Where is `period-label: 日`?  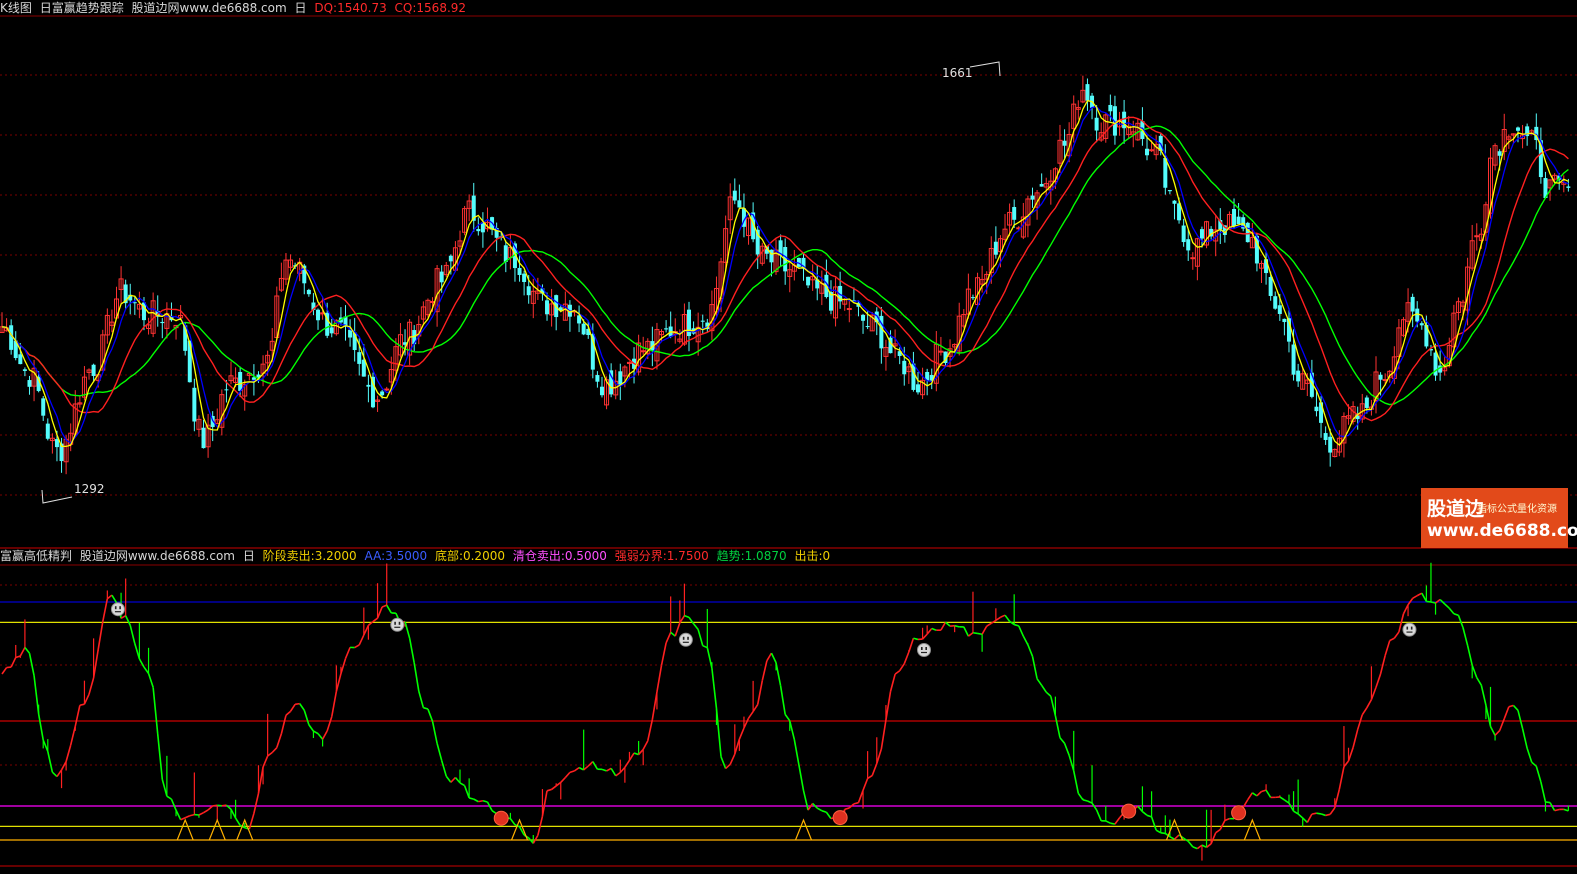 period-label: 日 is located at coordinates (300, 8).